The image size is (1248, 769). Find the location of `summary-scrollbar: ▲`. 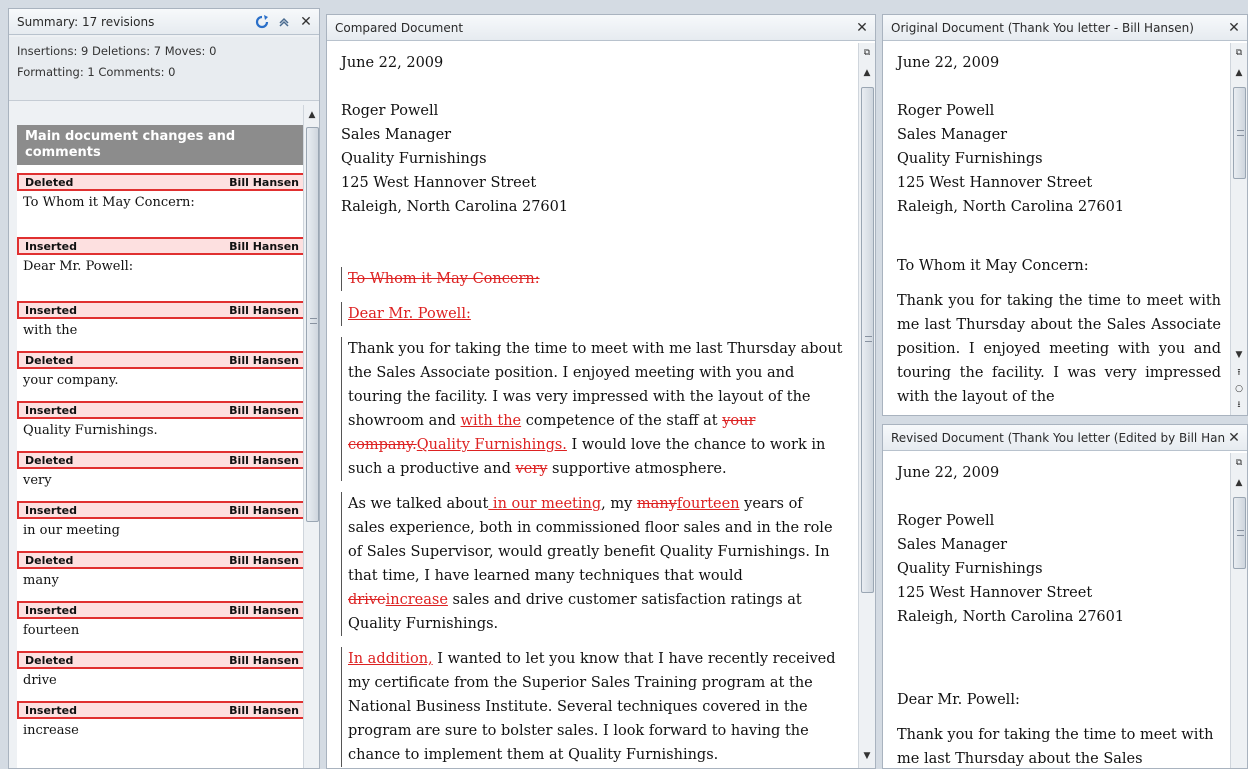

summary-scrollbar: ▲ is located at coordinates (311, 436).